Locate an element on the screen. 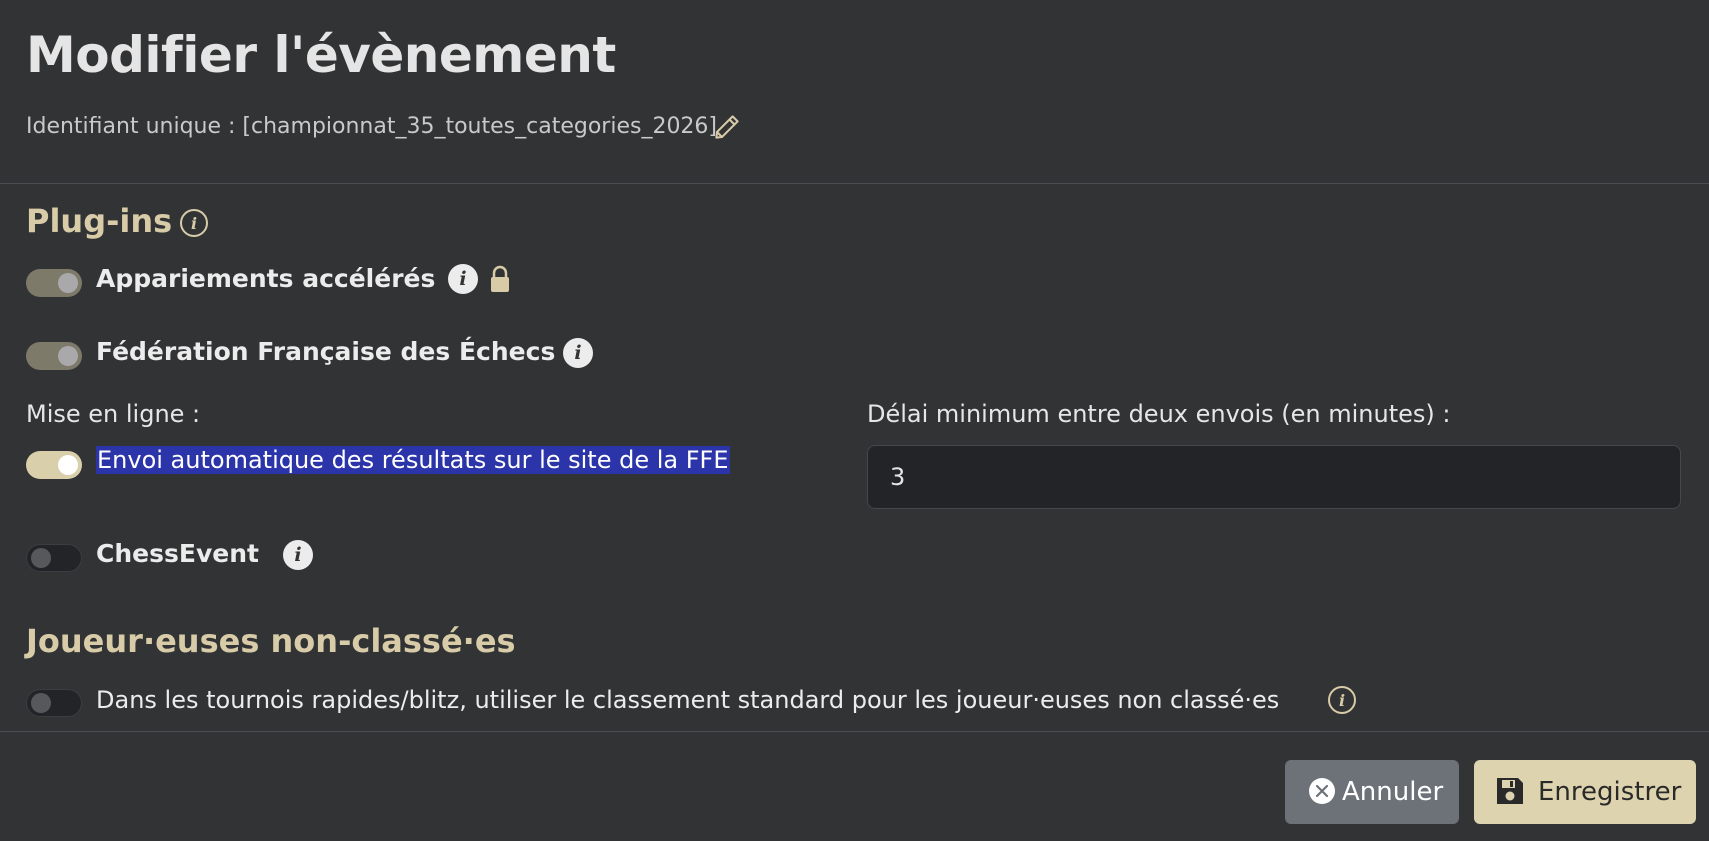 The image size is (1709, 841). plugins-section-title: Plug-ins is located at coordinates (99, 221).